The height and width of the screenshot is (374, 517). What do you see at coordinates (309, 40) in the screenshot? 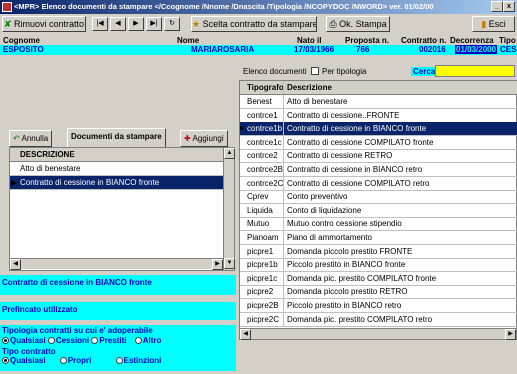
I see `label-nato: Nato il` at bounding box center [309, 40].